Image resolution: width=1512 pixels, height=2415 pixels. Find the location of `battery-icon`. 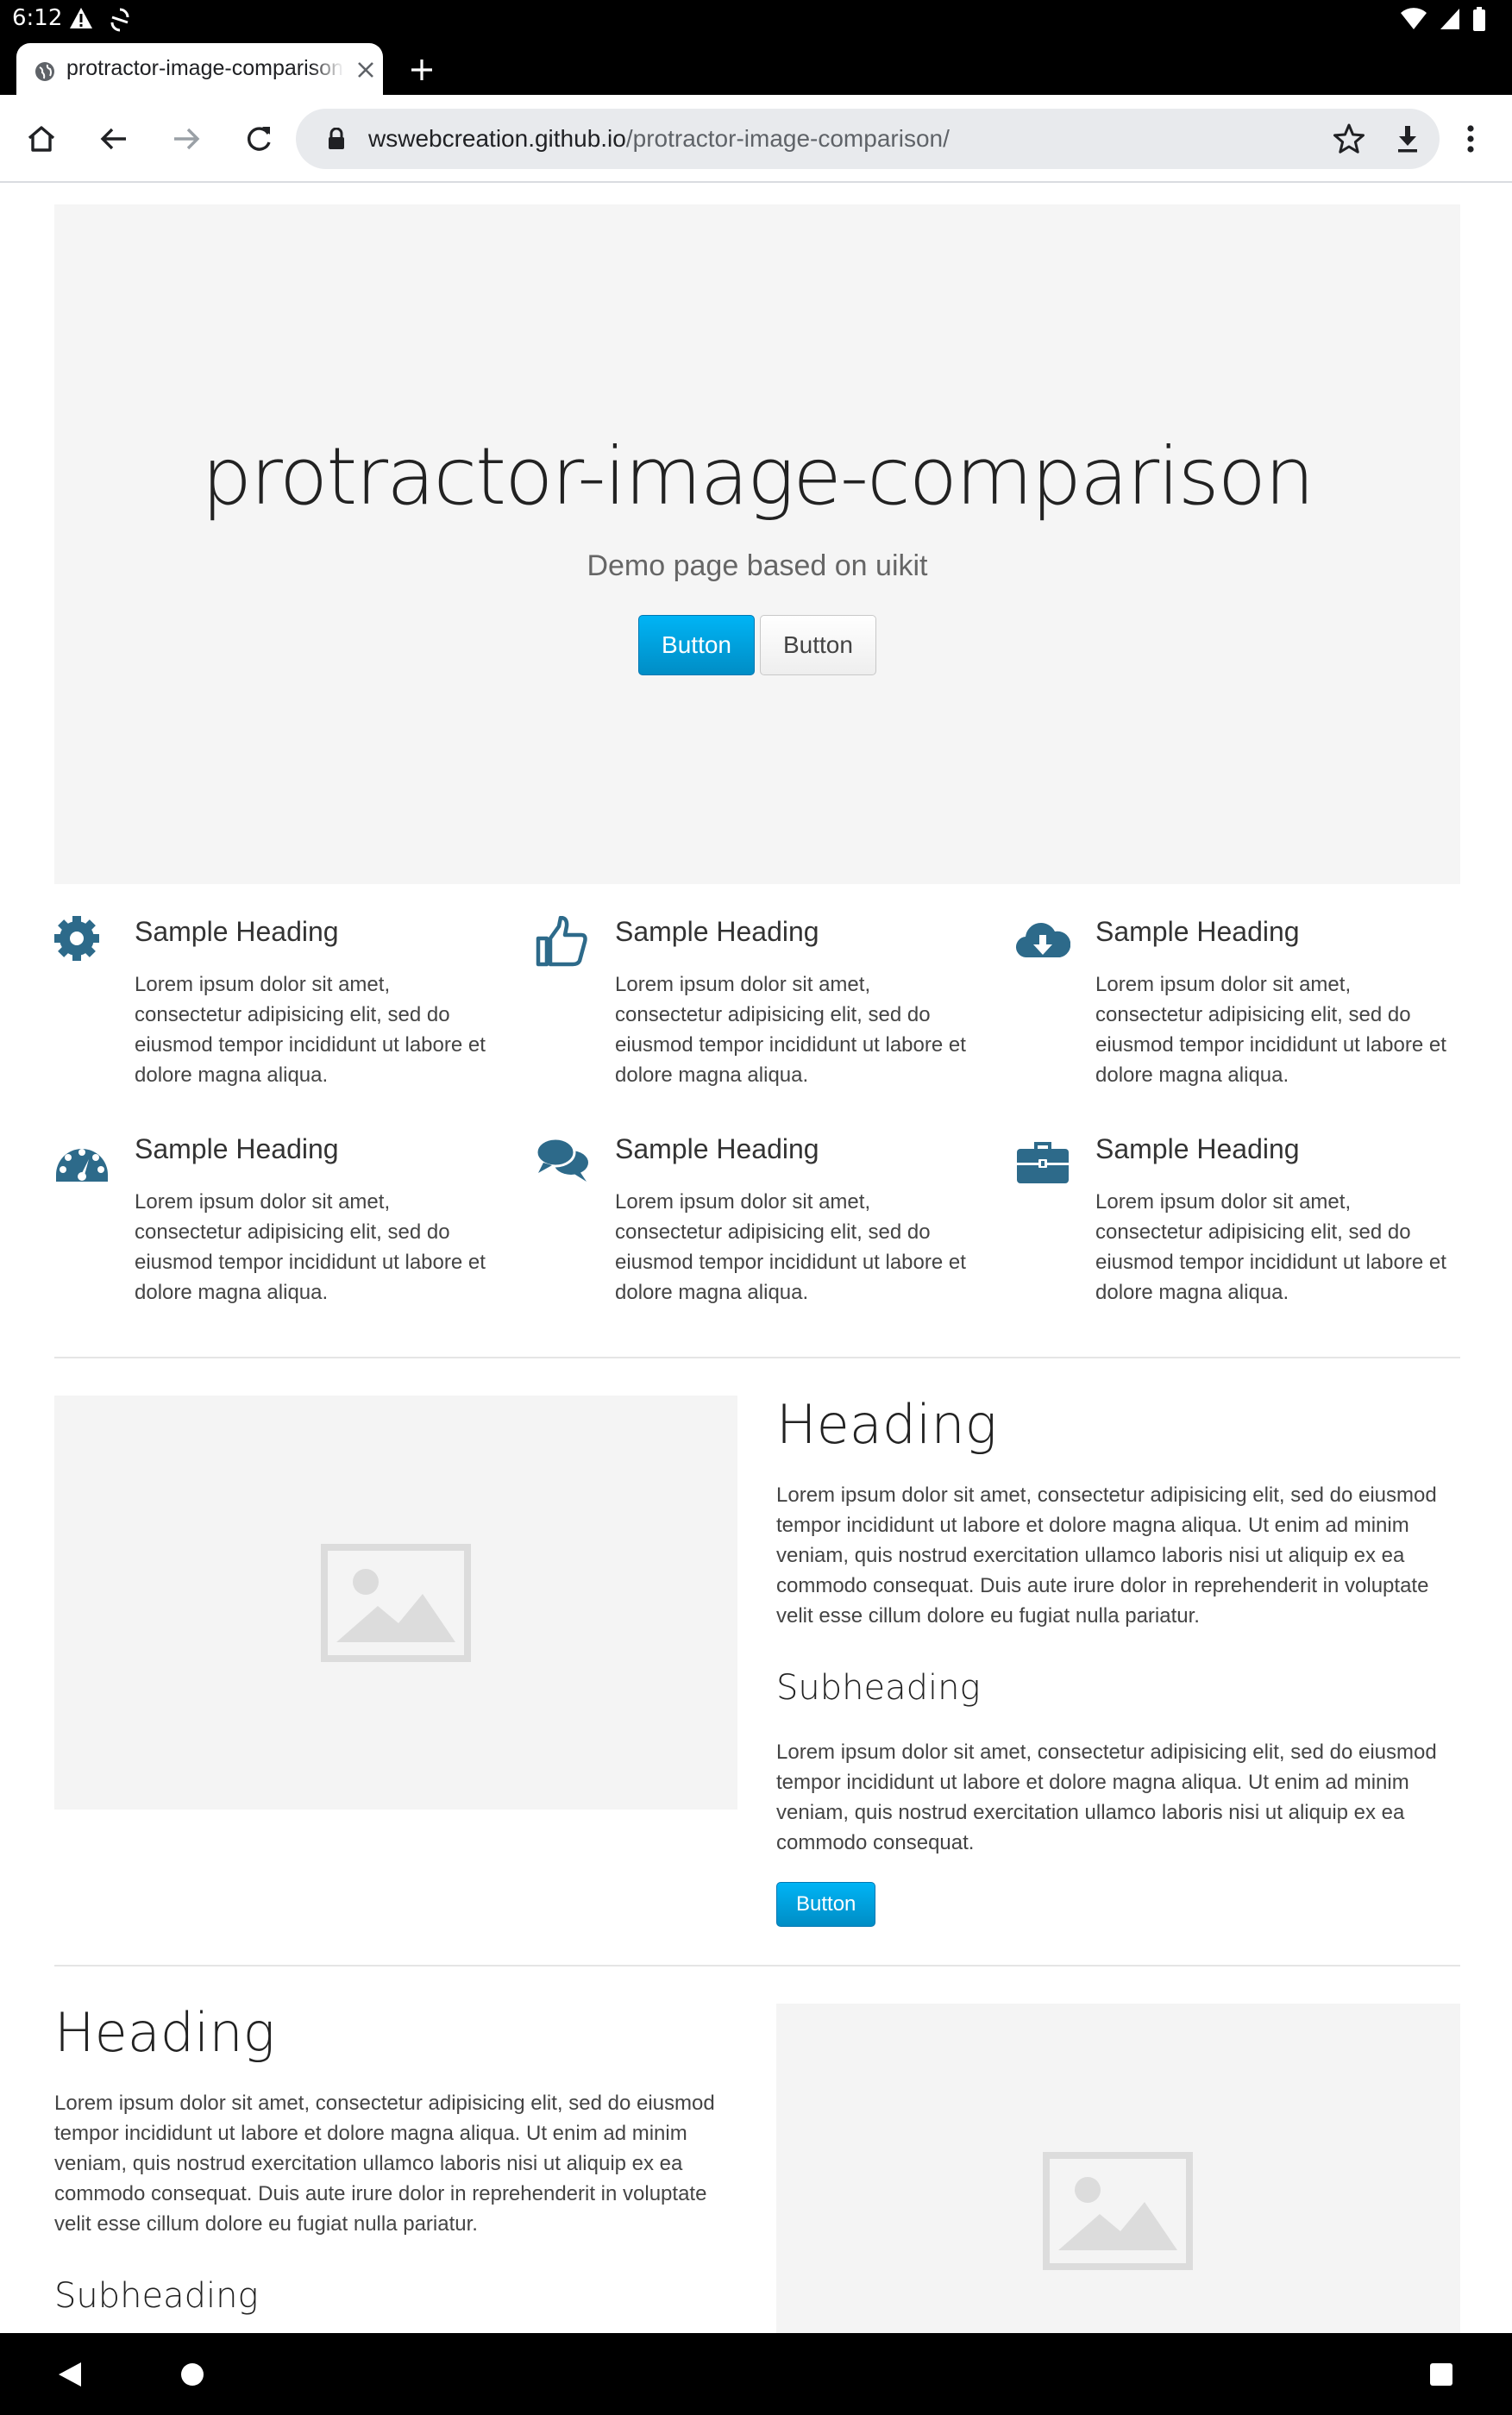

battery-icon is located at coordinates (1479, 19).